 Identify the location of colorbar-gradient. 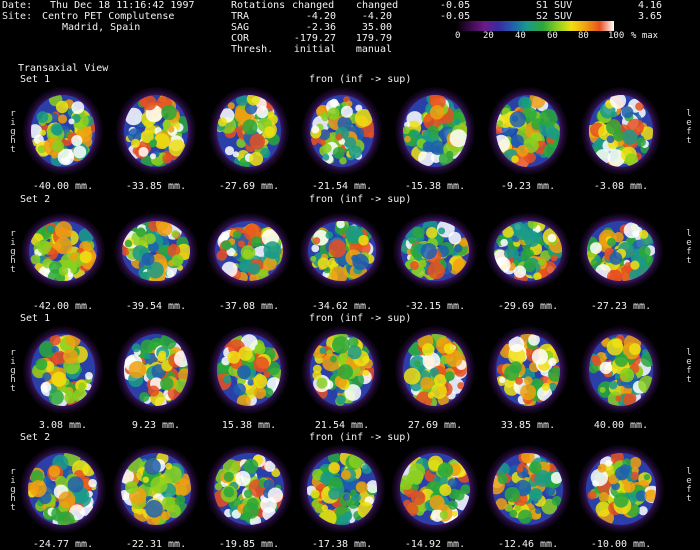
(535, 26).